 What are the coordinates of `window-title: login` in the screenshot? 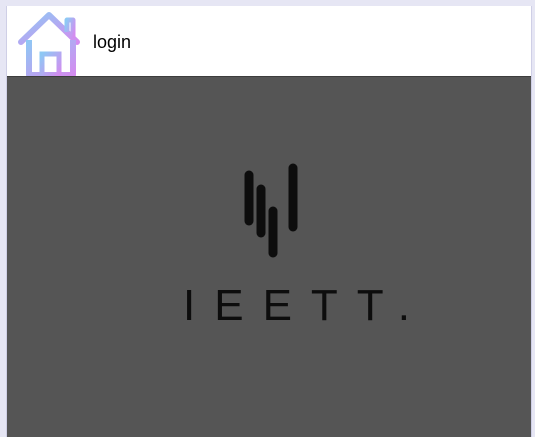 It's located at (112, 42).